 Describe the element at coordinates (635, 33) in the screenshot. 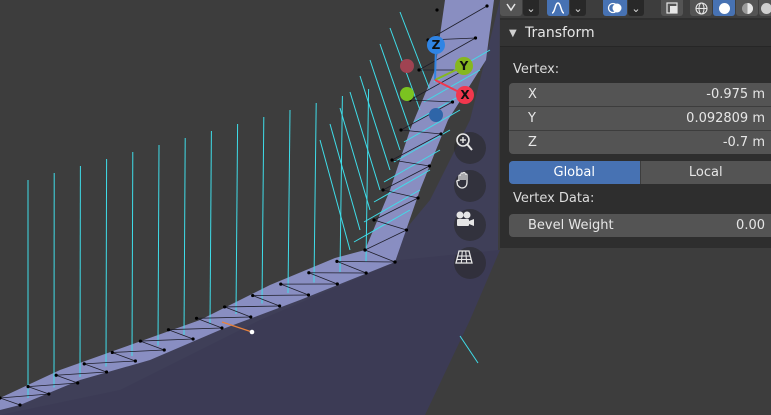

I see `transform-panel-header: ▼ Transform` at that location.